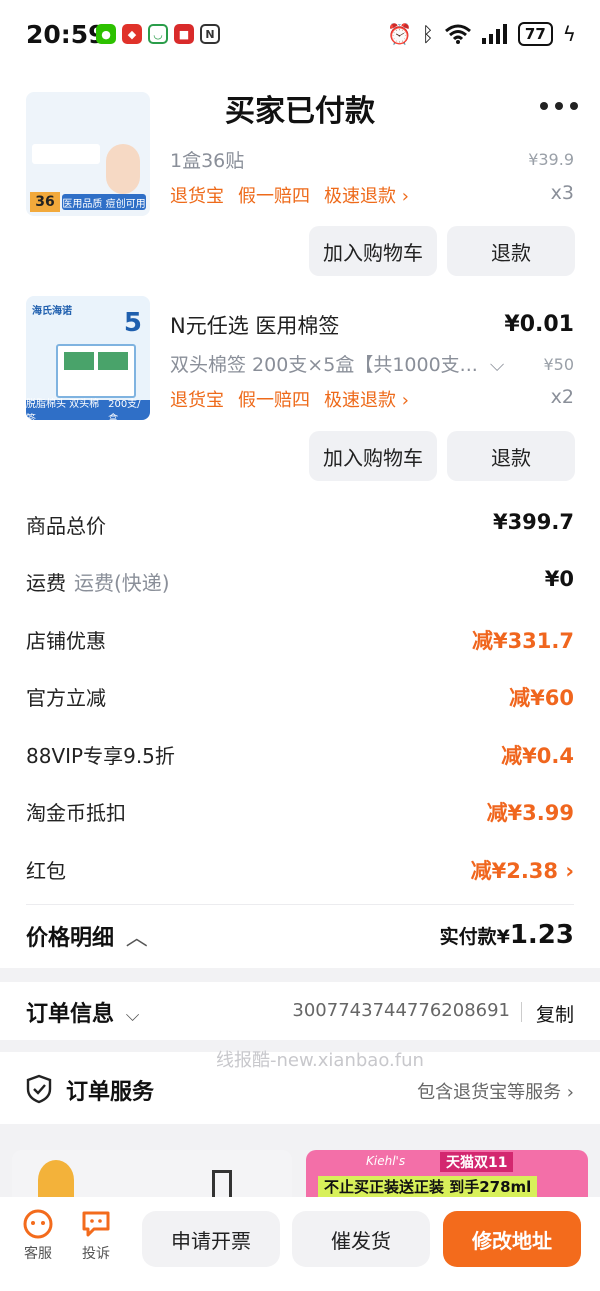 The image size is (600, 1291). What do you see at coordinates (559, 106) in the screenshot?
I see `more-menu-icon` at bounding box center [559, 106].